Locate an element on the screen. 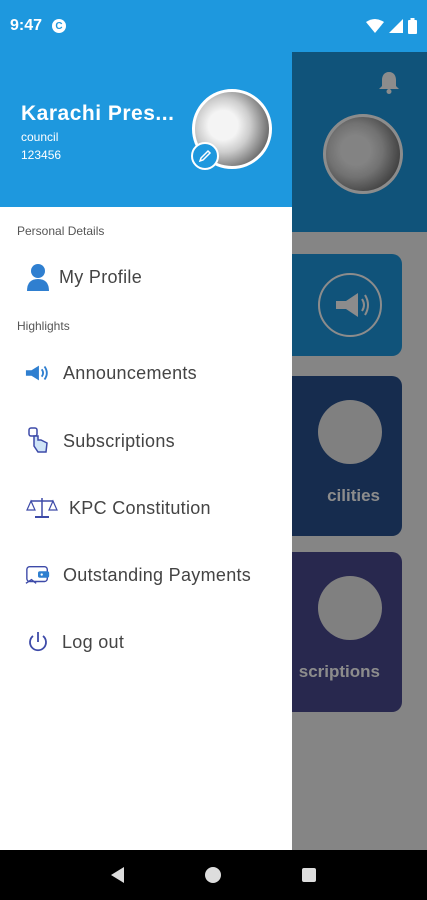 Image resolution: width=427 pixels, height=900 pixels. menu-item-logout: Log out is located at coordinates (146, 642).